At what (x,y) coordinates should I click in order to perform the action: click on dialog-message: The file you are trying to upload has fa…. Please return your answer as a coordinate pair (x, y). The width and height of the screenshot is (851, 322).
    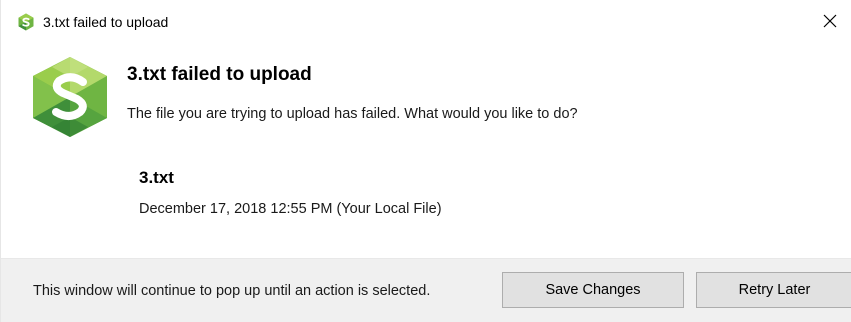
    Looking at the image, I should click on (352, 114).